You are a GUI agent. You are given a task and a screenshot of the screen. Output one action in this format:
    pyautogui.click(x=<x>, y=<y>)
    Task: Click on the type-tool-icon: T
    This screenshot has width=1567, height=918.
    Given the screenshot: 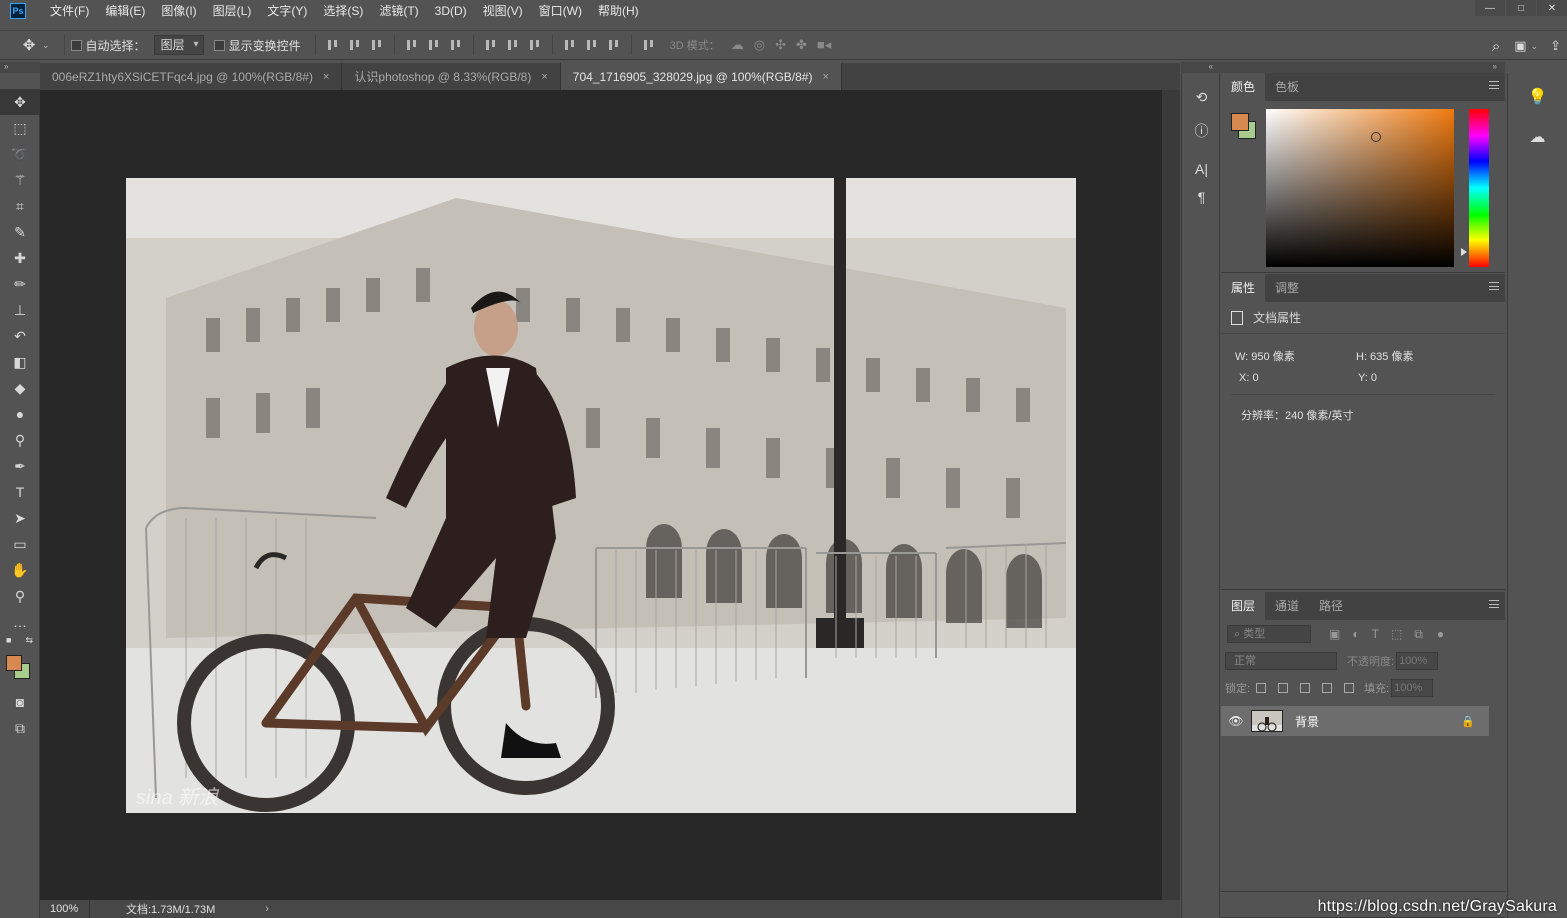 What is the action you would take?
    pyautogui.click(x=20, y=492)
    